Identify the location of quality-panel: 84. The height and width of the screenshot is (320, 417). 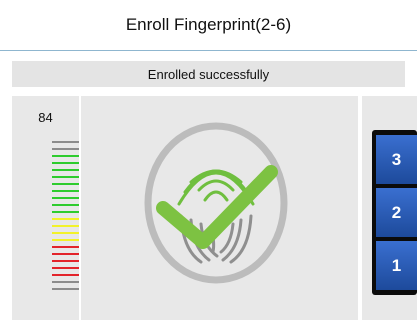
(45, 208).